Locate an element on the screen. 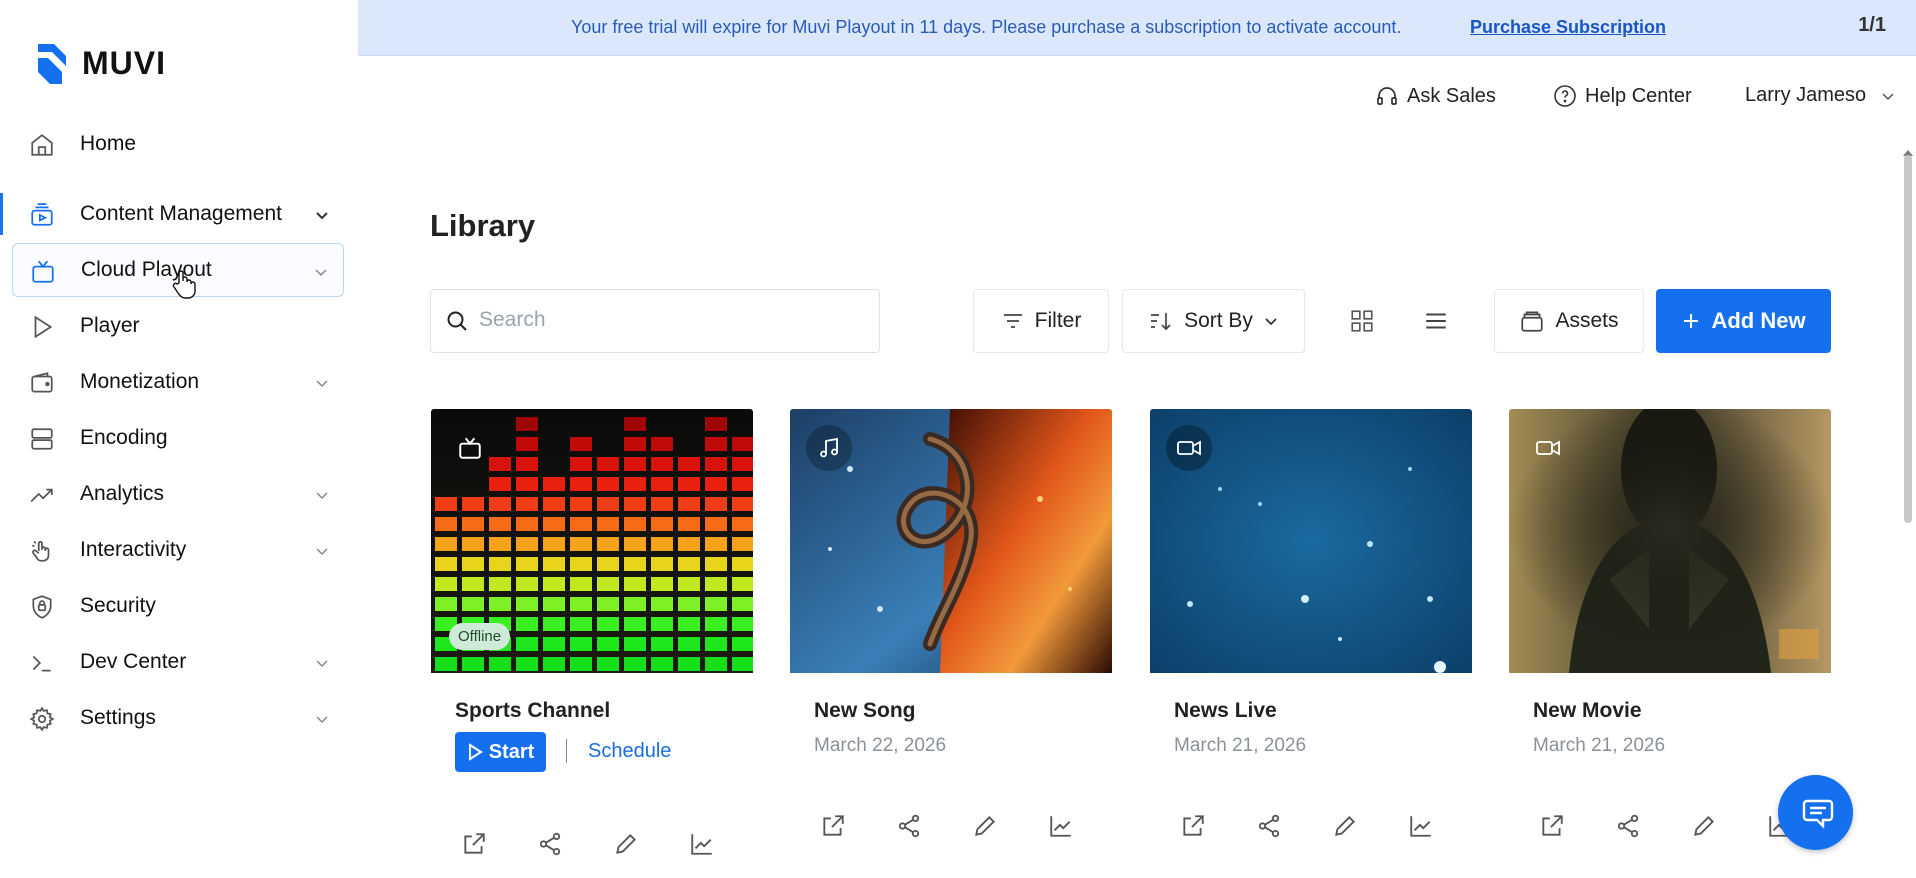 The height and width of the screenshot is (878, 1916). sidebar-item-player: Player is located at coordinates (178, 326).